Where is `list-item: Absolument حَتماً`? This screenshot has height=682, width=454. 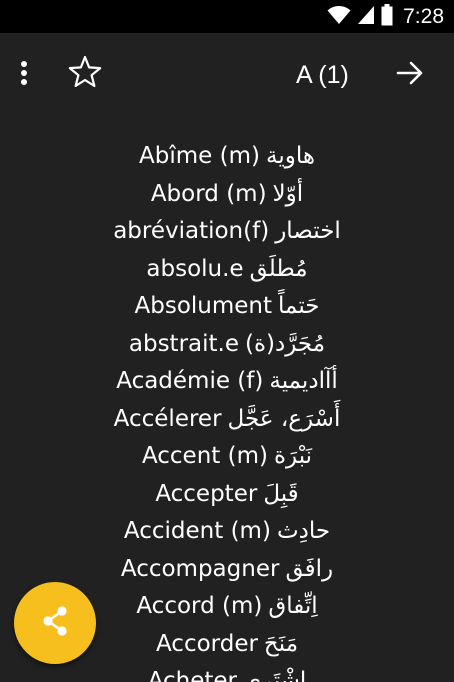
list-item: Absolument حَتماً is located at coordinates (227, 307).